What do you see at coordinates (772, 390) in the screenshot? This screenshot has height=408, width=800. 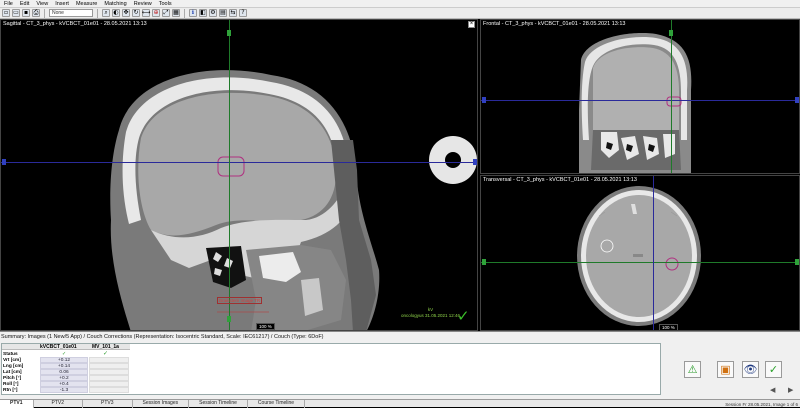 I see `previous-arrow-icon: ◀` at bounding box center [772, 390].